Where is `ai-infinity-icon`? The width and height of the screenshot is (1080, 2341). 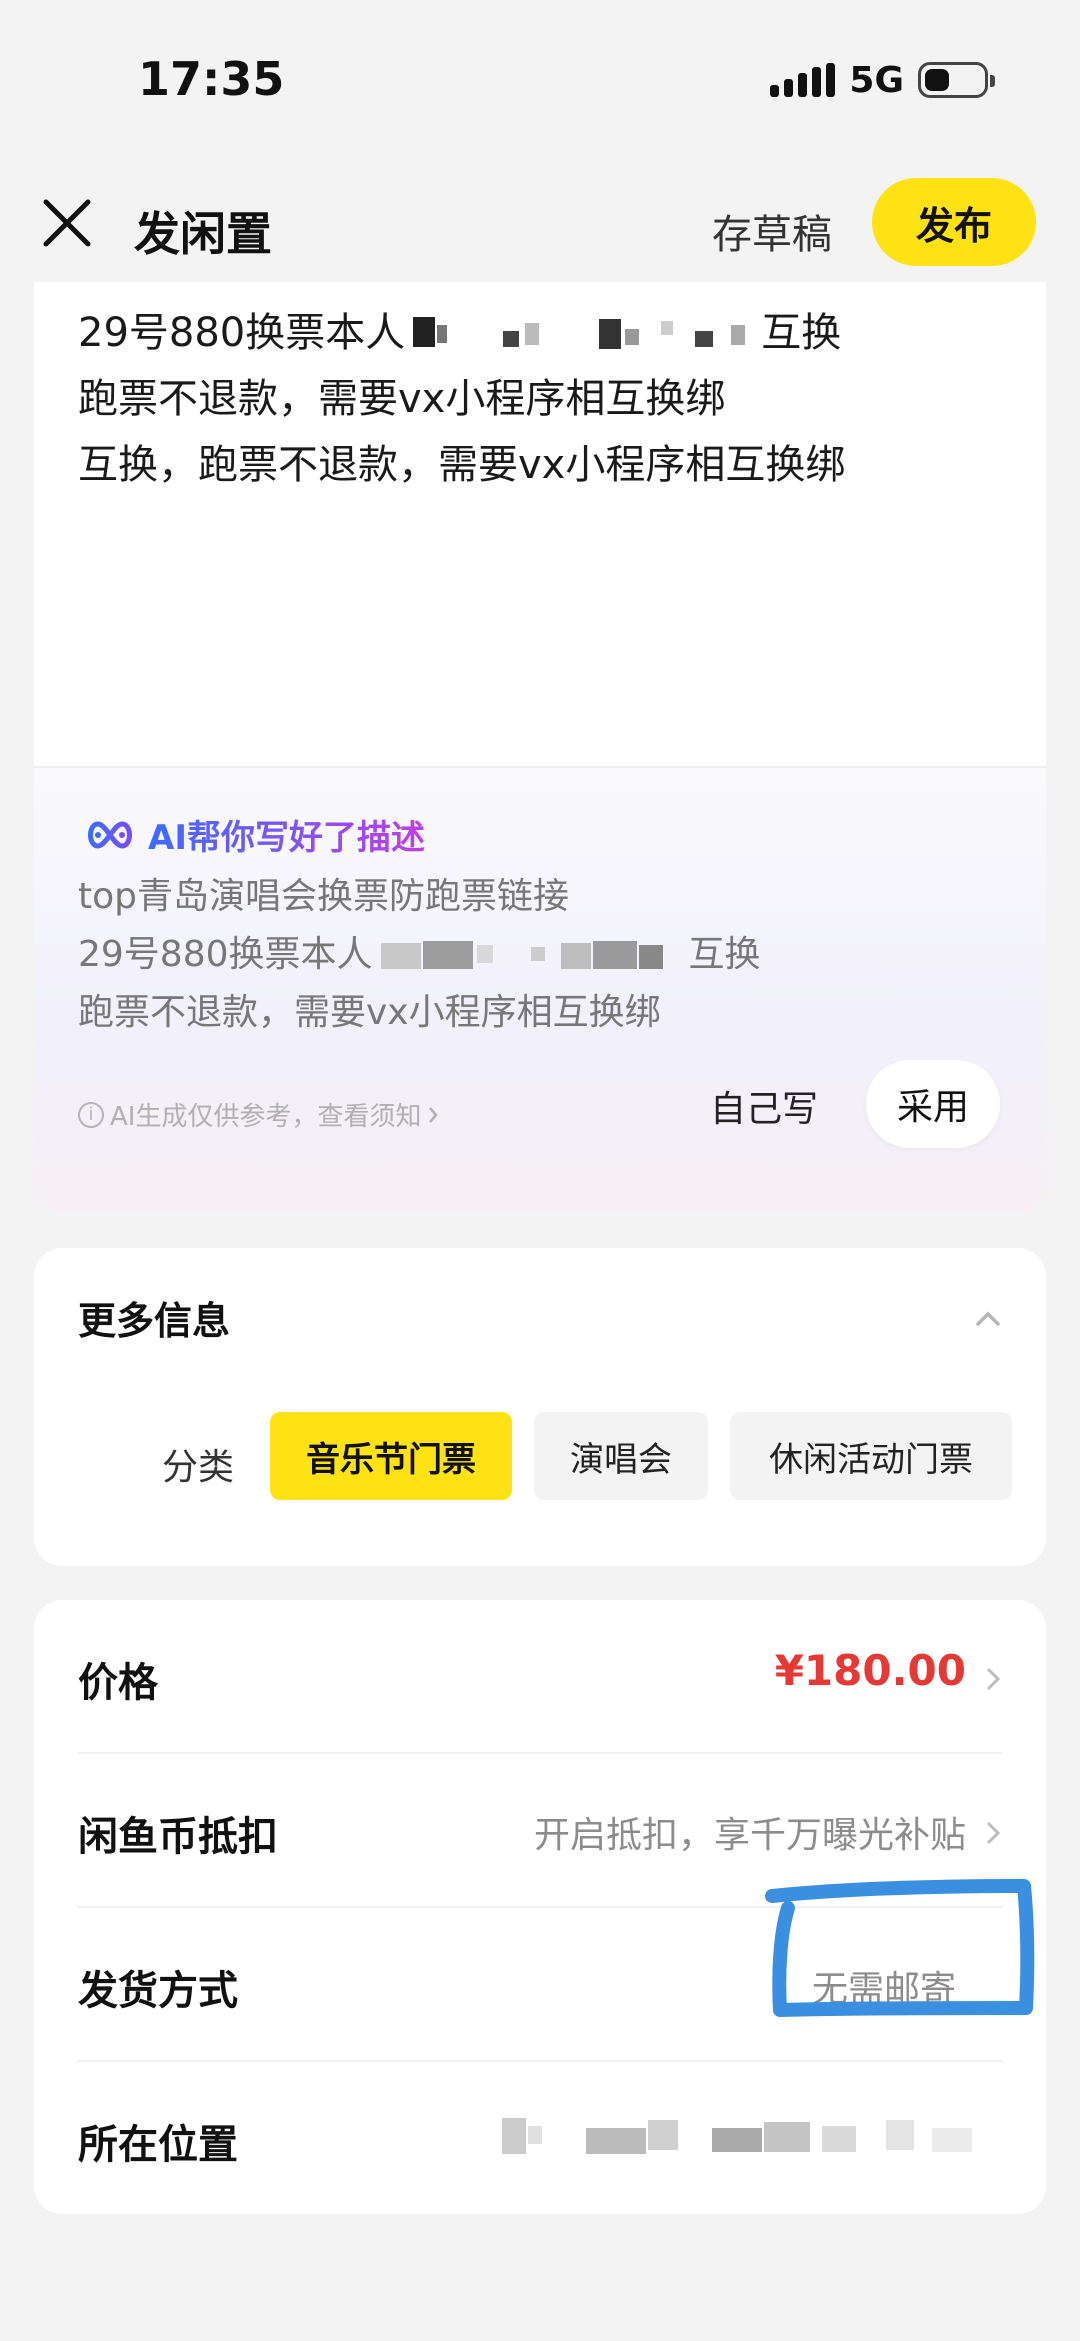
ai-infinity-icon is located at coordinates (110, 834).